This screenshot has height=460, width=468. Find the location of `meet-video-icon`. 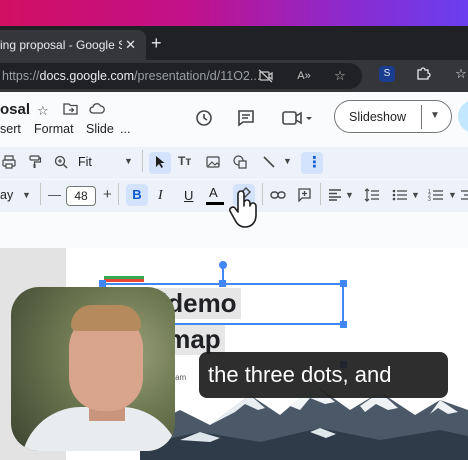

meet-video-icon is located at coordinates (297, 120).